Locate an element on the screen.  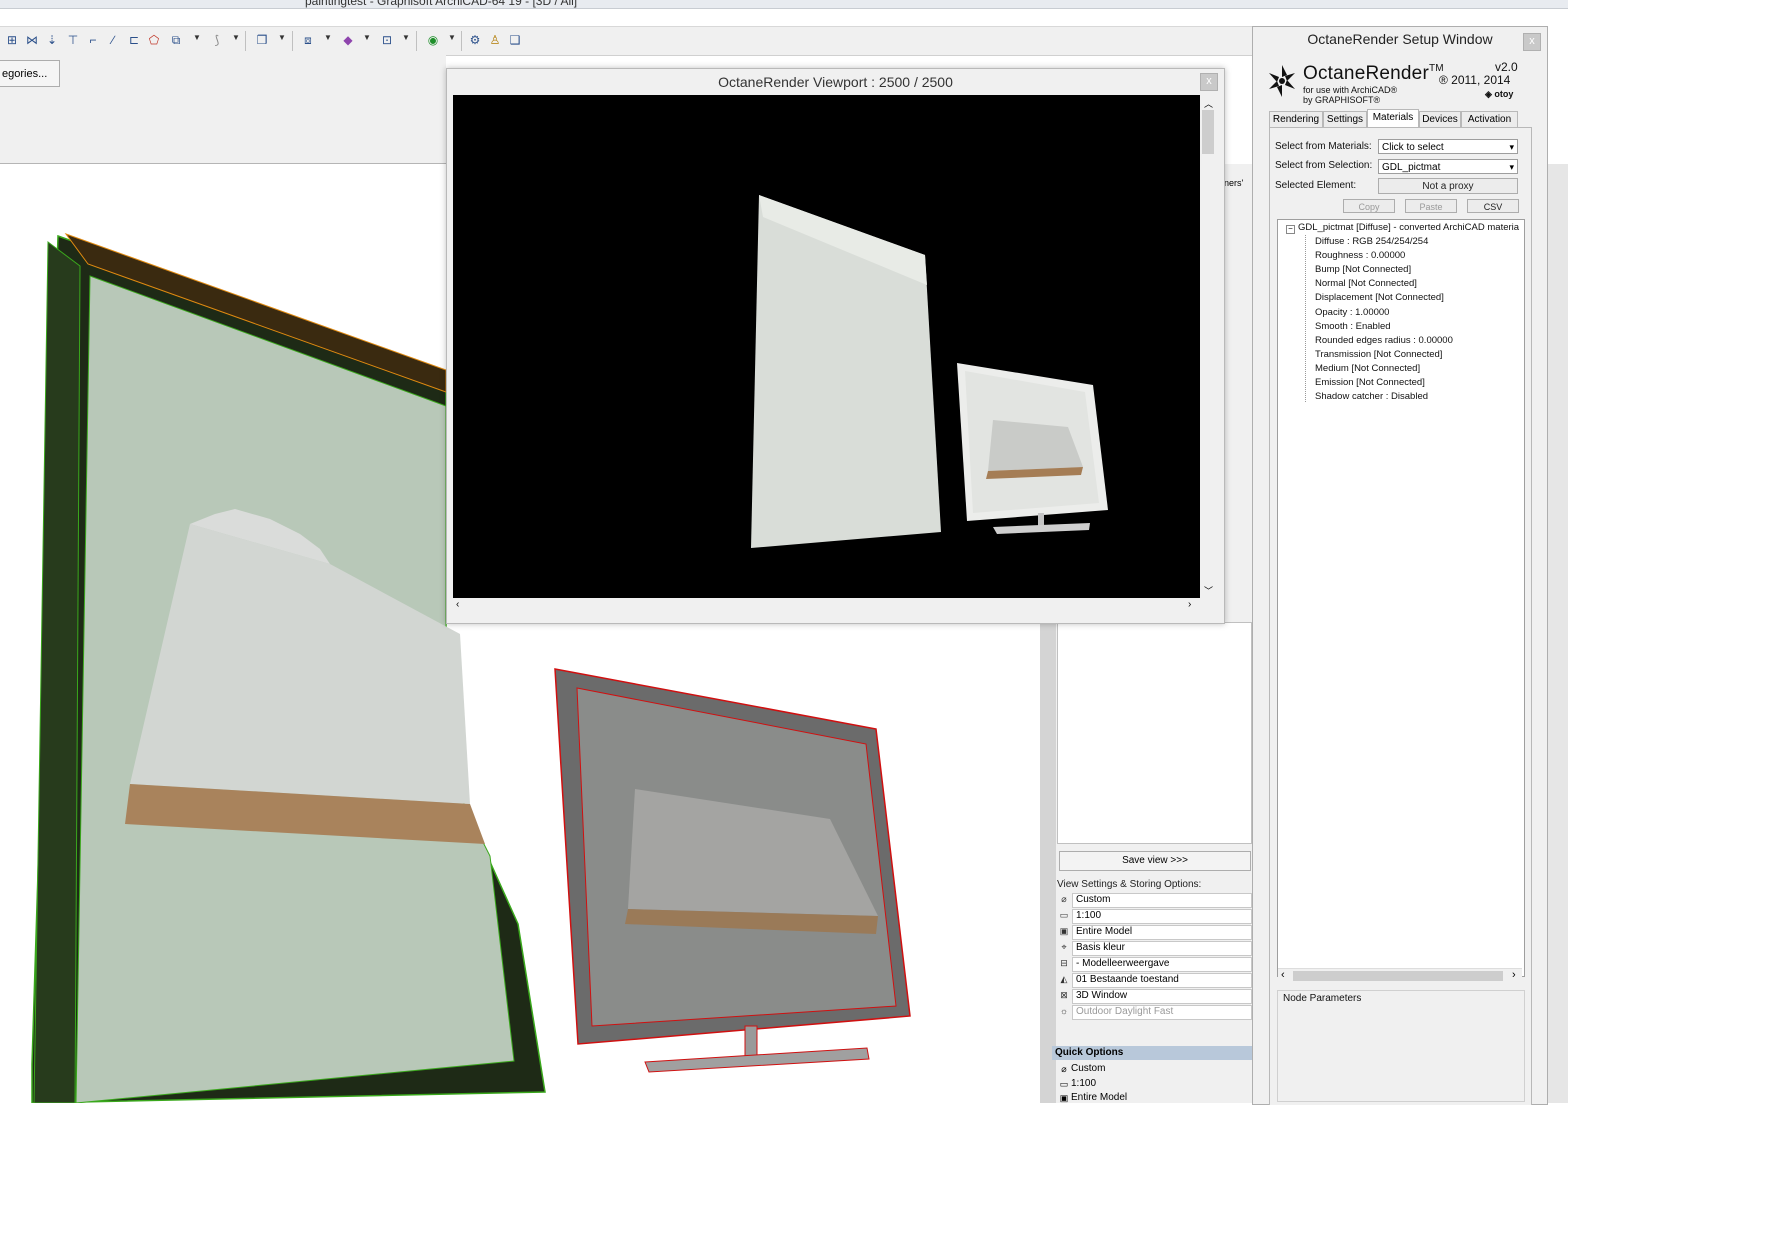
view-setting-row: ⌖ Basis kleur is located at coordinates (1154, 948).